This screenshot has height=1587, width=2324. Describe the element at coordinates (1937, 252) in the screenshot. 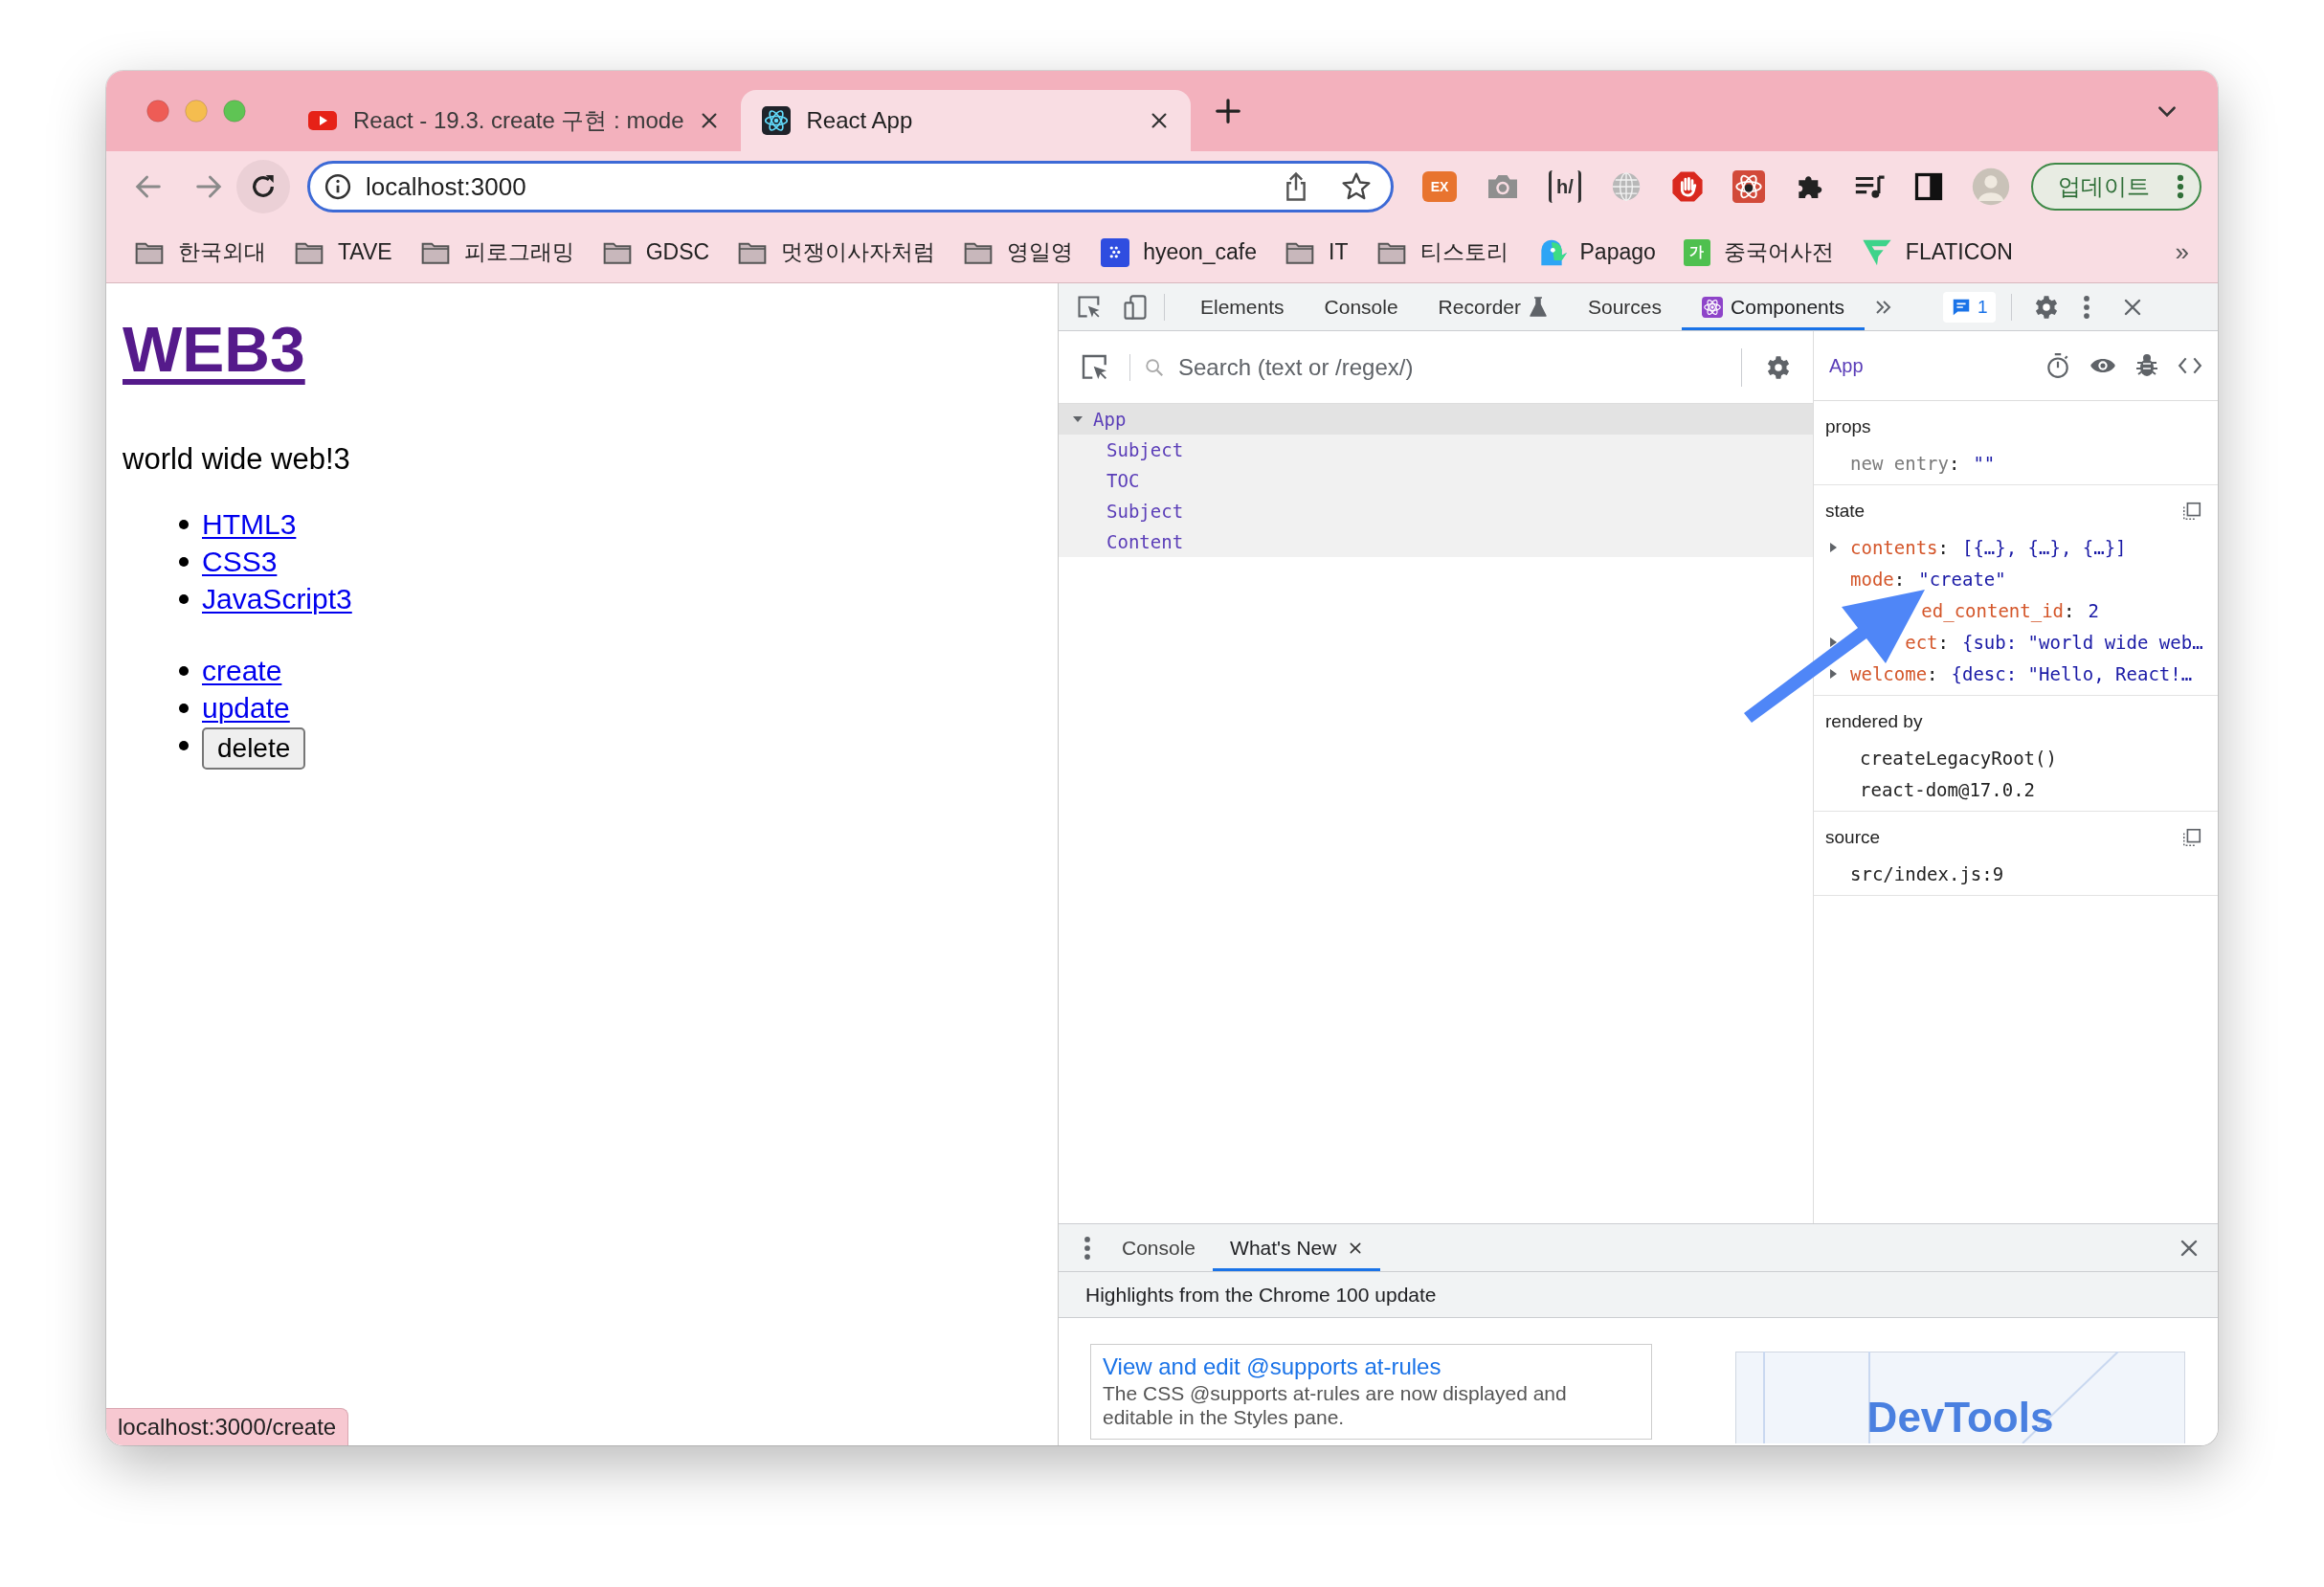

I see `bookmark: FLATICON` at that location.